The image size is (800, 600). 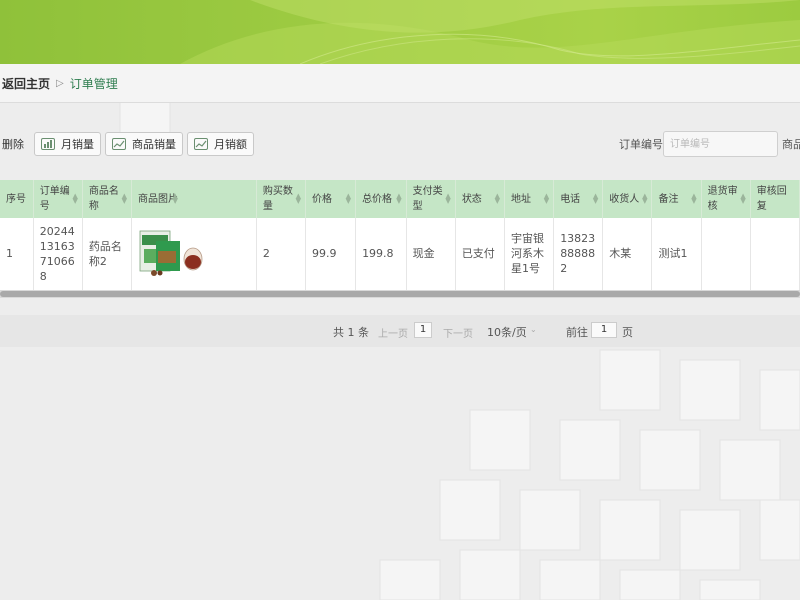 I want to click on col-header: 备注 ▲ ▼, so click(x=676, y=199).